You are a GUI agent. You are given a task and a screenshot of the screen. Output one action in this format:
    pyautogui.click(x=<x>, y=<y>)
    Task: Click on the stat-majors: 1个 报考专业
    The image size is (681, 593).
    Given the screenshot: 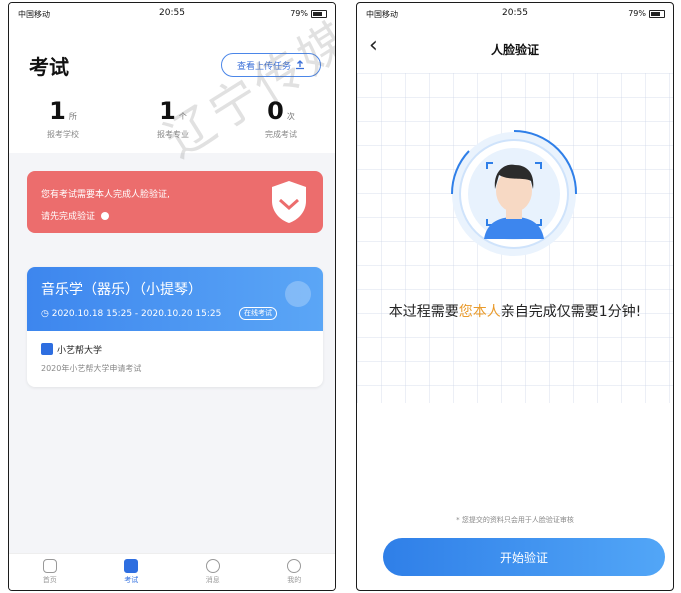 What is the action you would take?
    pyautogui.click(x=173, y=119)
    